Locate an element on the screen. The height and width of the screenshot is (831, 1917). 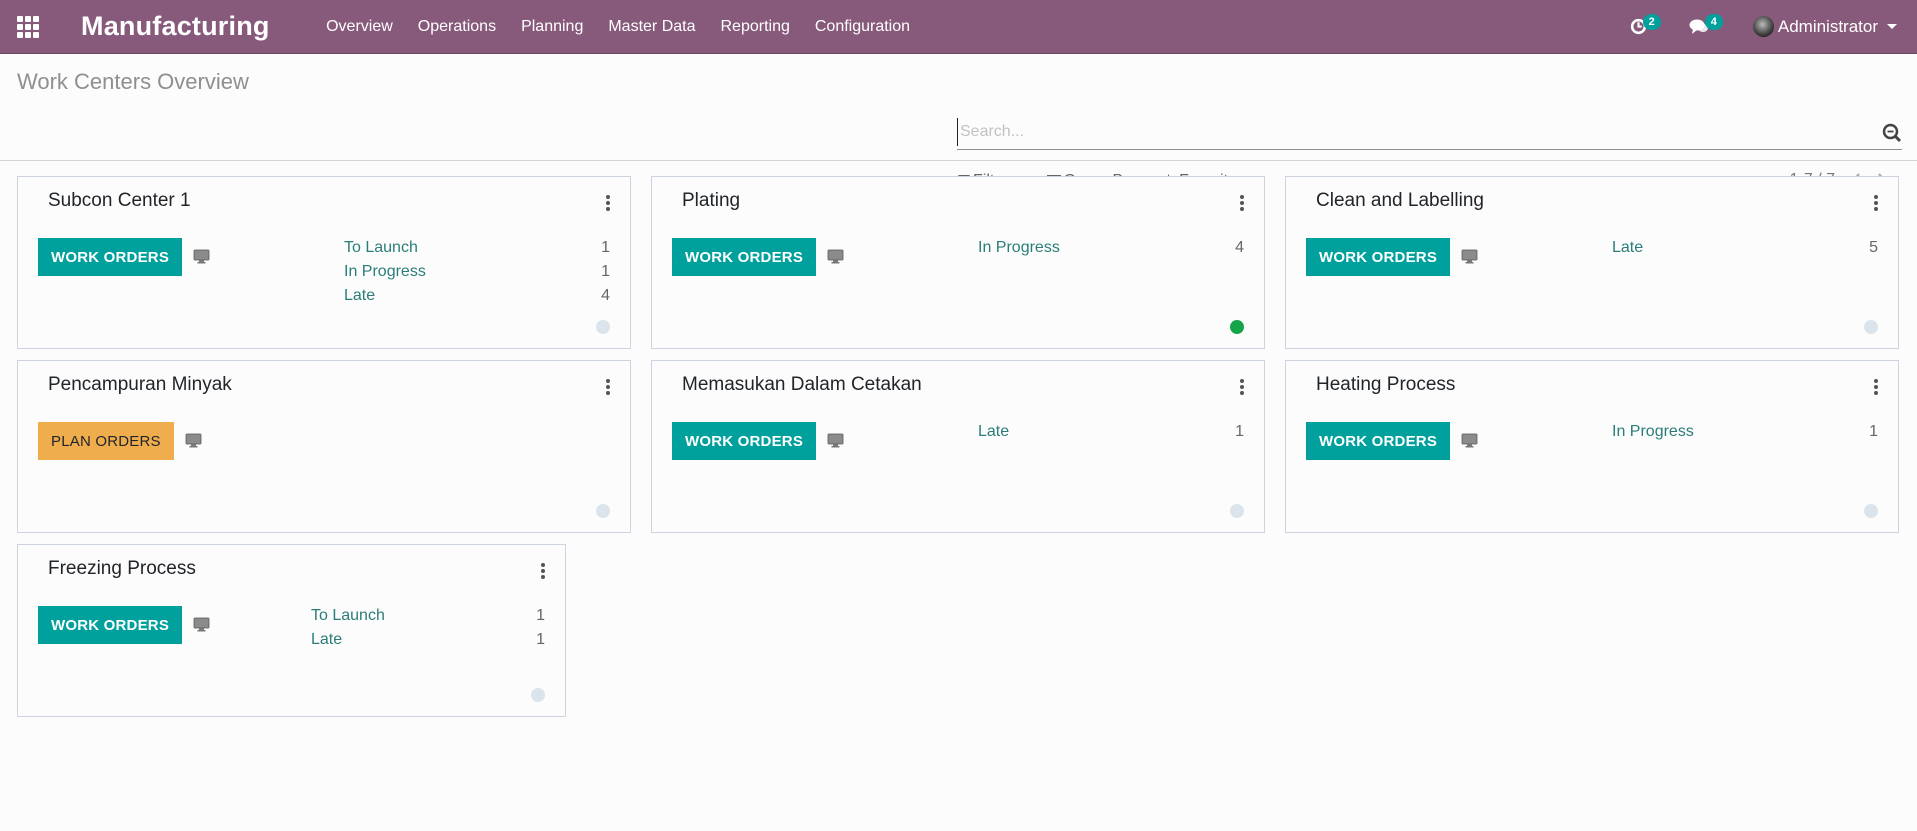
work-center-stats: Late 1 is located at coordinates (1111, 435).